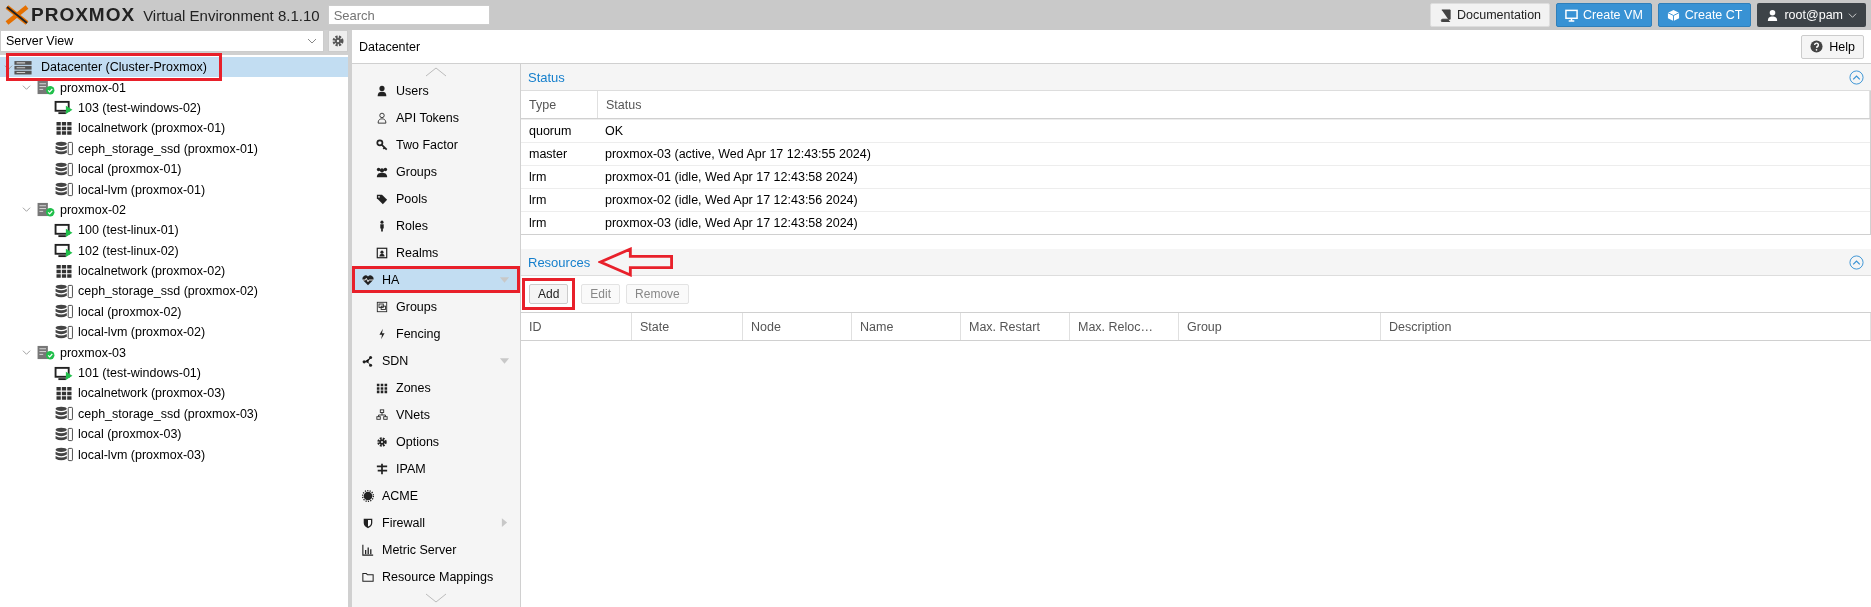 The image size is (1871, 607). I want to click on tree-label: local-lvm (proxmox-02), so click(142, 332).